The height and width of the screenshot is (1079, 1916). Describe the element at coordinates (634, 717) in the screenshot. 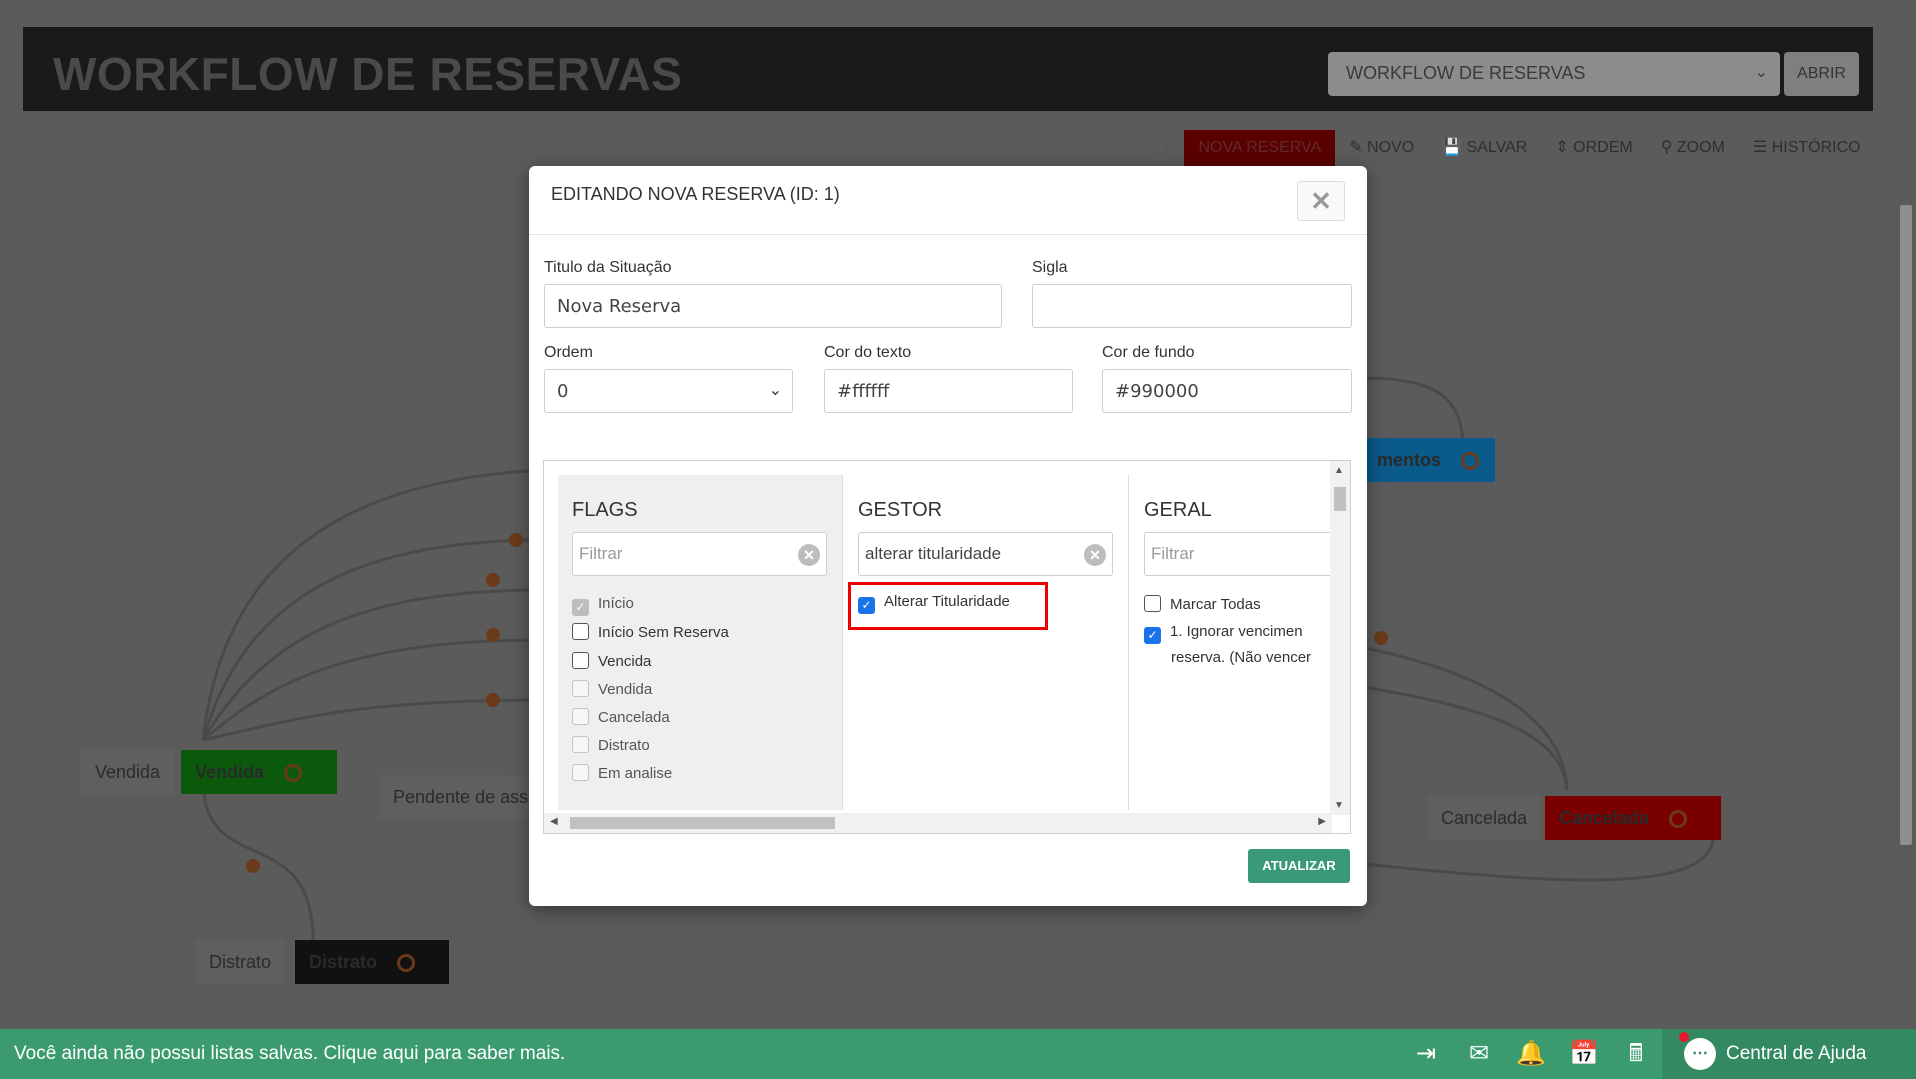

I see `flag-cancelada-label: Cancelada` at that location.